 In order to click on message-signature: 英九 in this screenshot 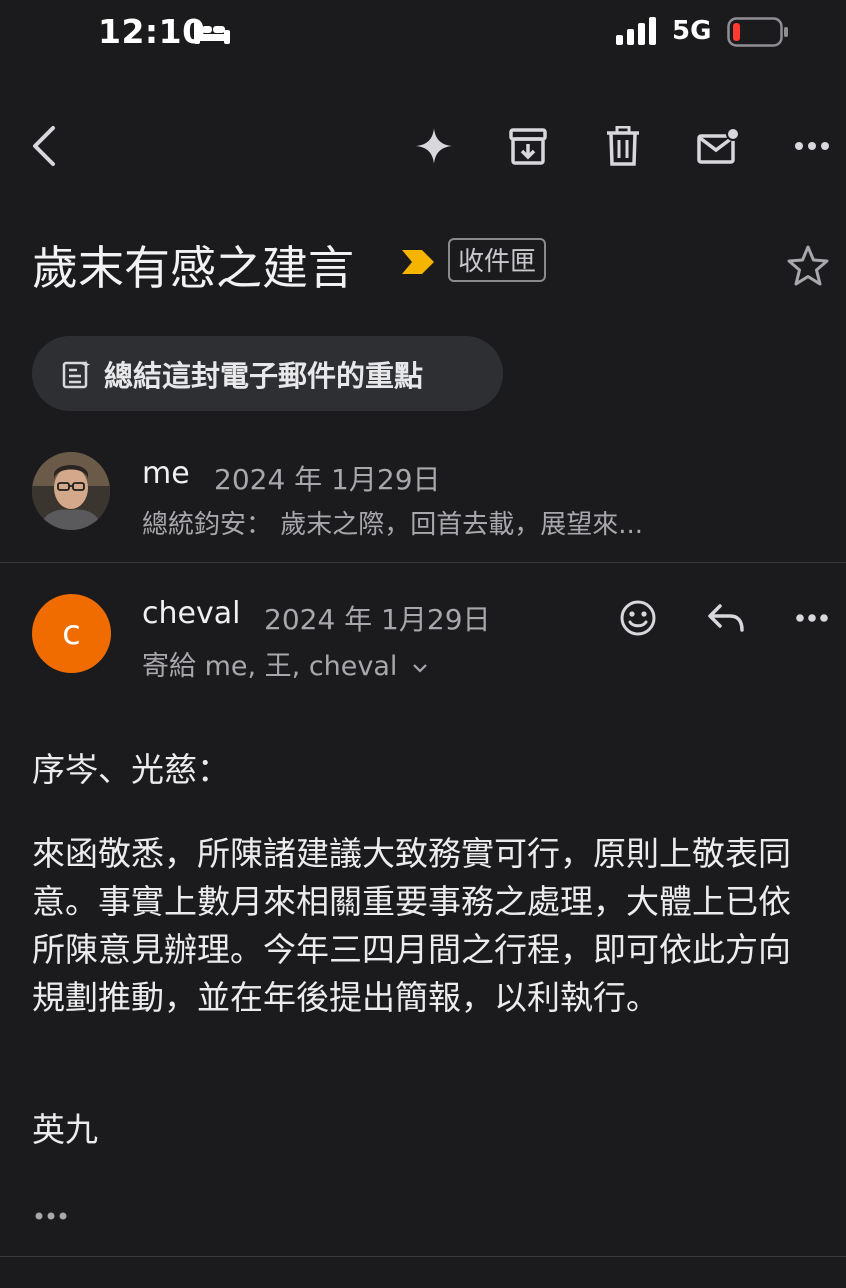, I will do `click(65, 1129)`.